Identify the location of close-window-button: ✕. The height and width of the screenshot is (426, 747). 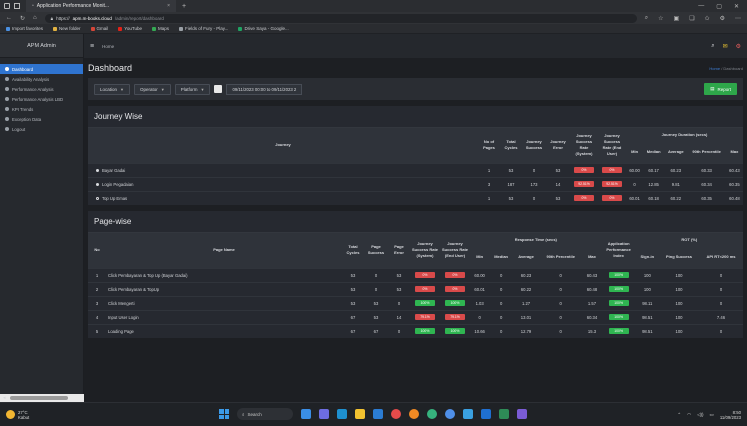
(736, 6).